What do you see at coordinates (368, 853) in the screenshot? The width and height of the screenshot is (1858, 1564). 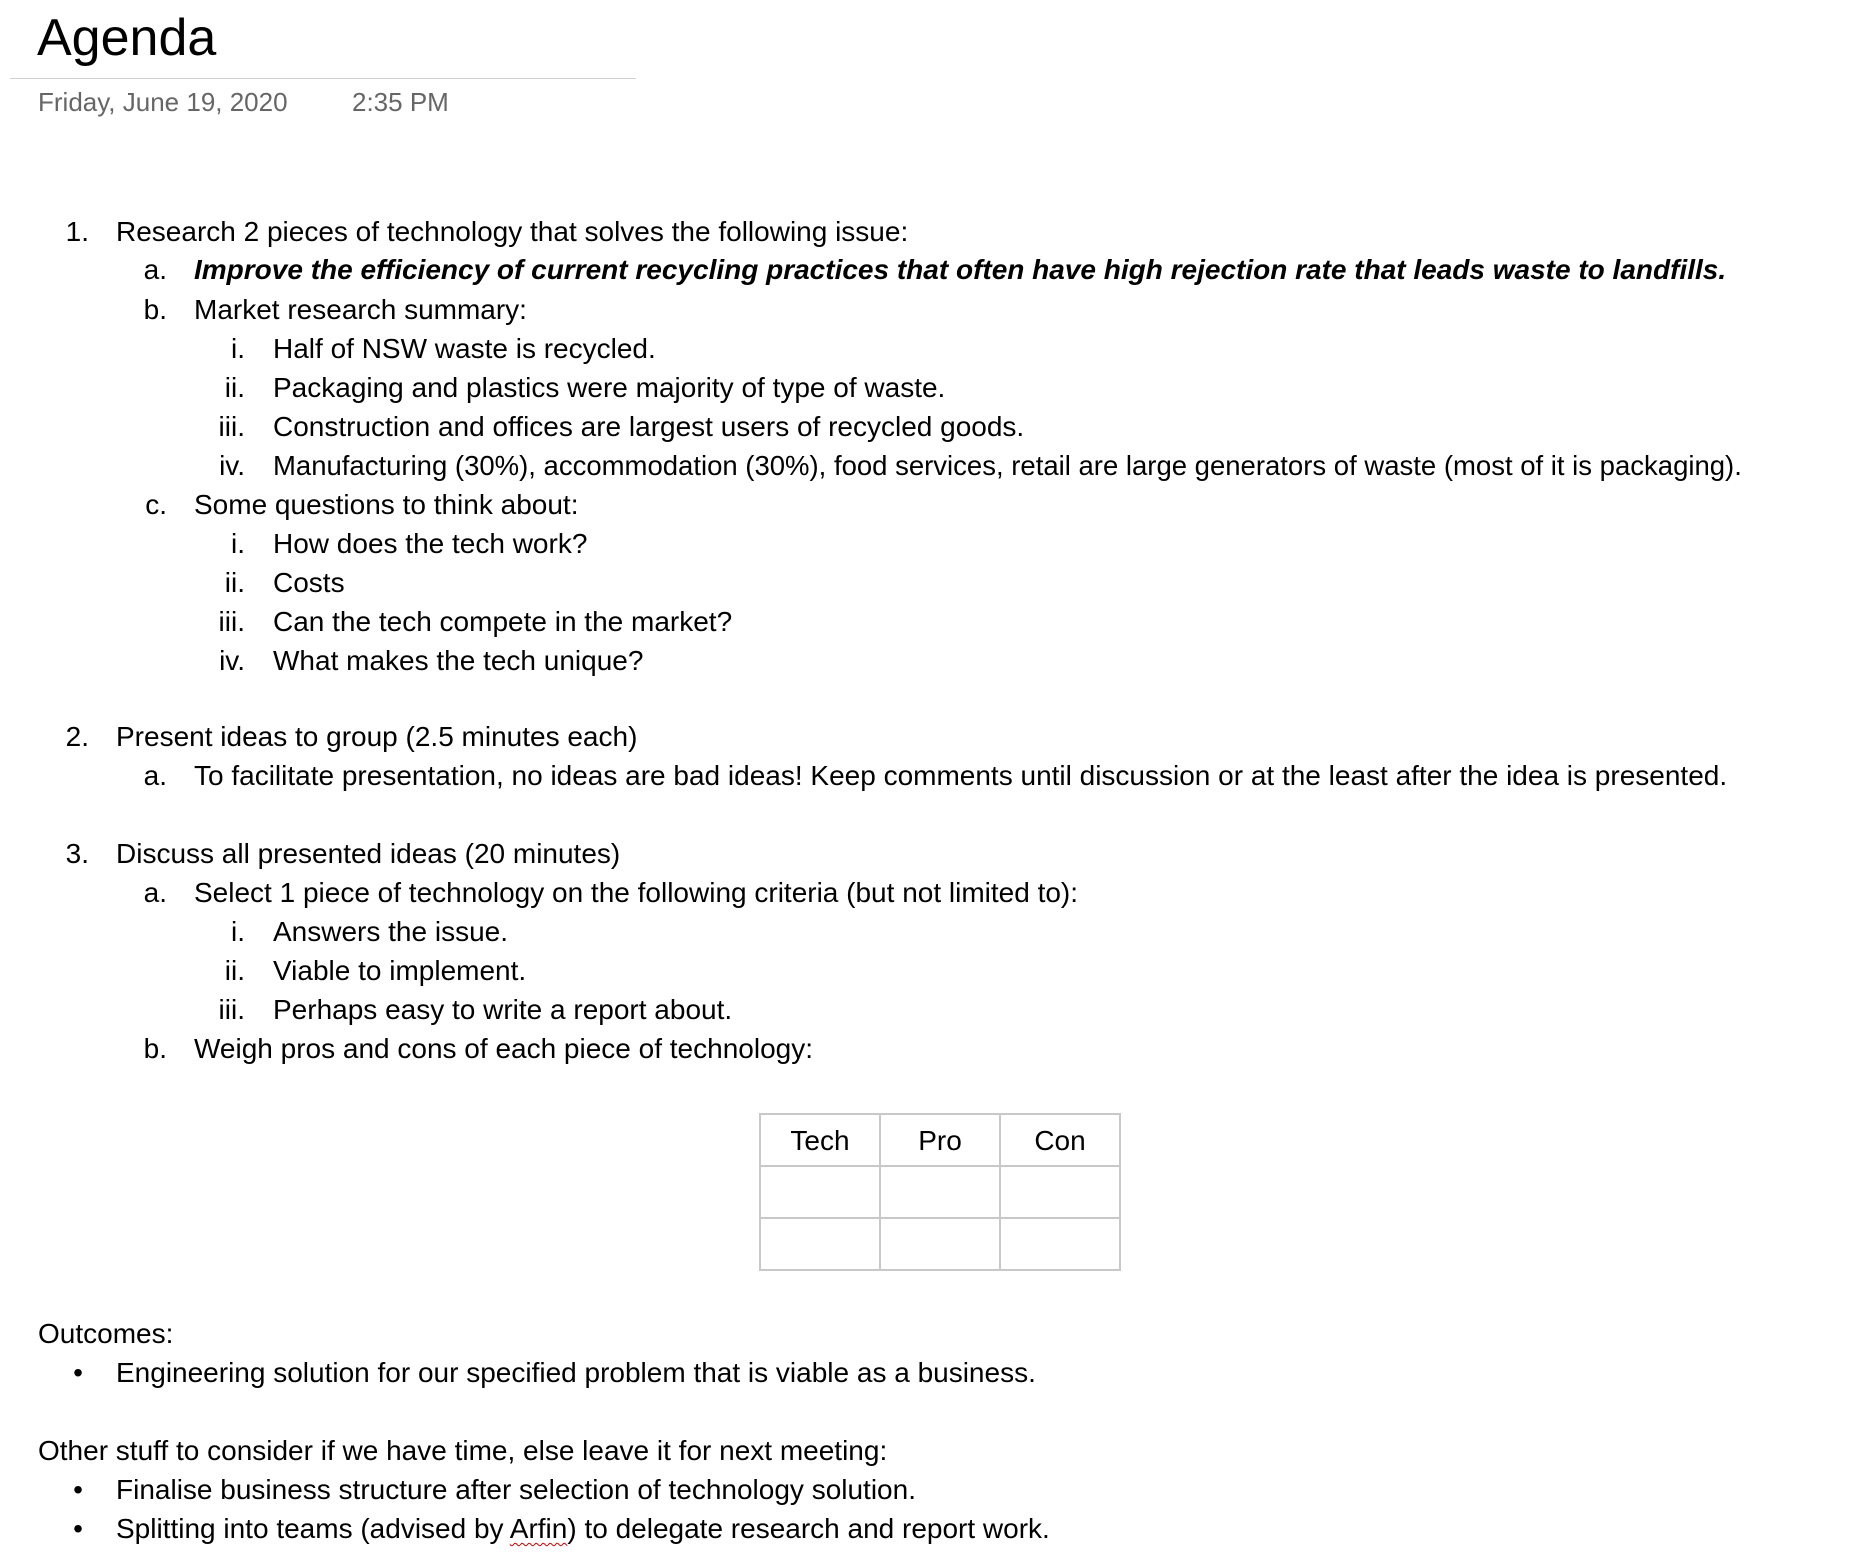 I see `agenda-item-discuss: Discuss all presented ideas (20 minutes)` at bounding box center [368, 853].